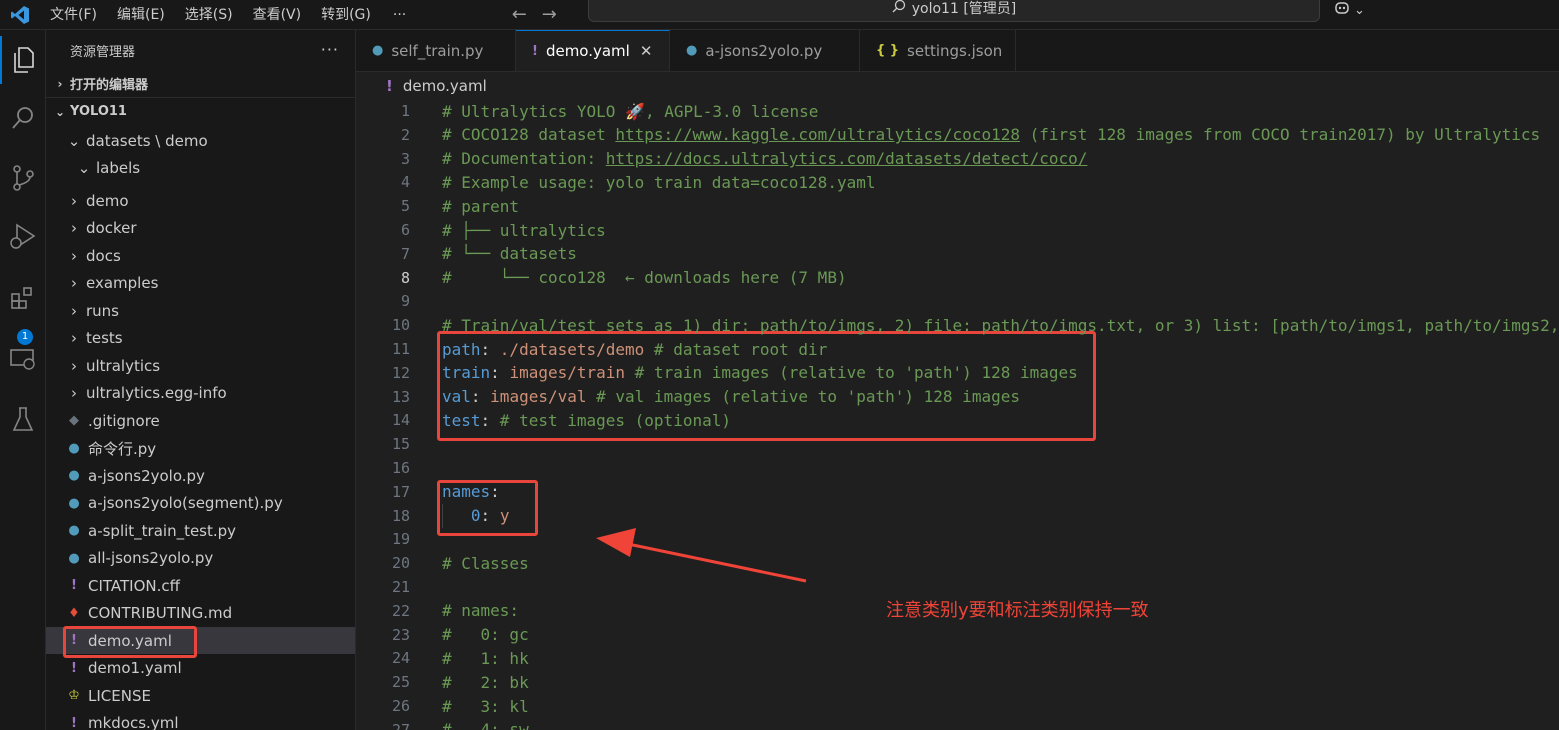 Image resolution: width=1559 pixels, height=730 pixels. Describe the element at coordinates (162, 530) in the screenshot. I see `tree-item-label: a-split_train_test.py` at that location.